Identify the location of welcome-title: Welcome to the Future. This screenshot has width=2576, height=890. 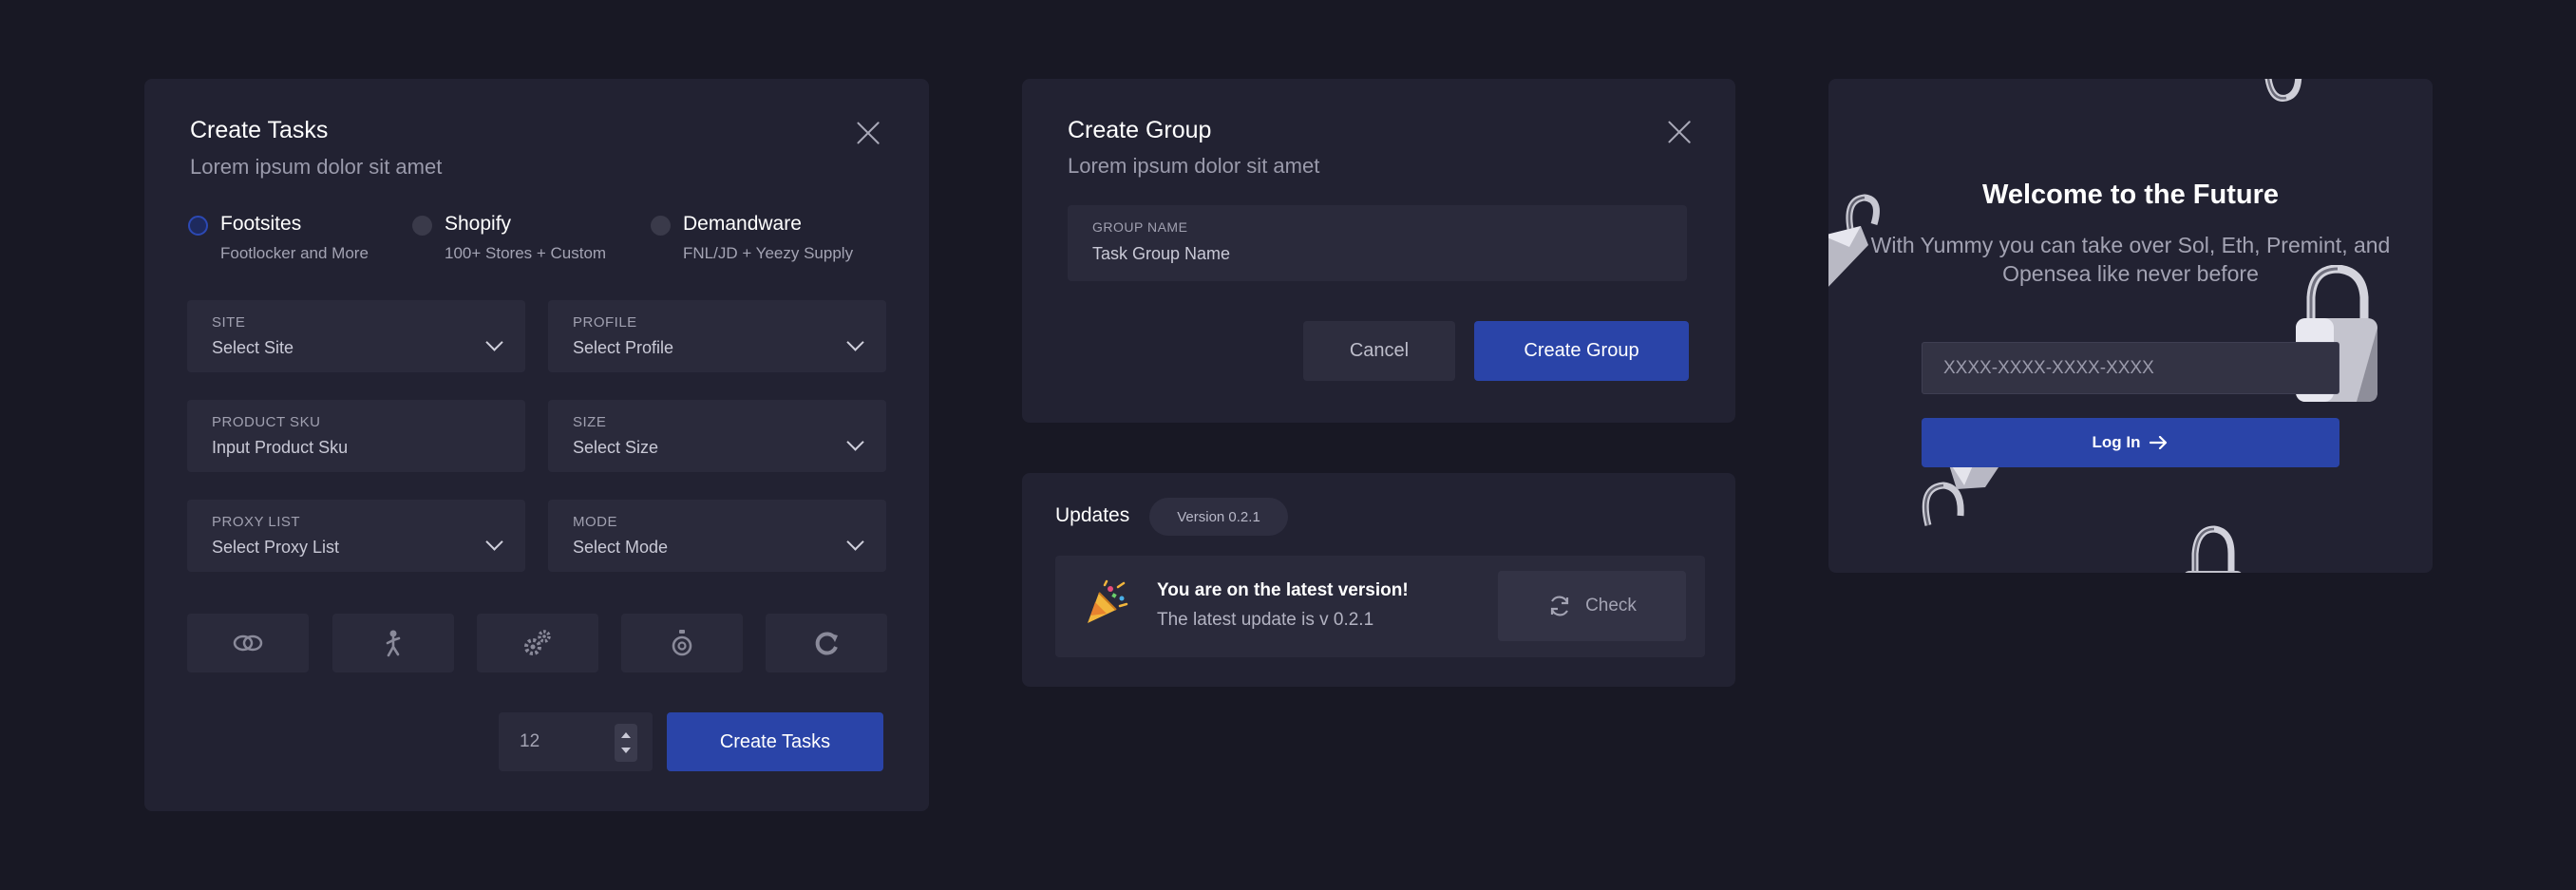
(2130, 195).